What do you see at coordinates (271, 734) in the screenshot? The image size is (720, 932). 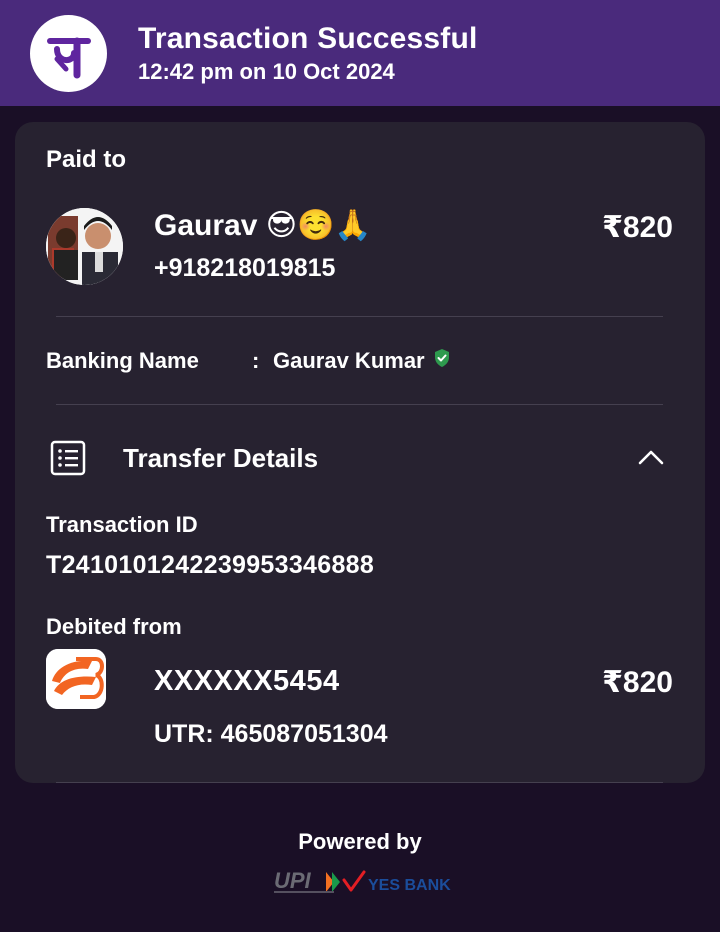 I see `utr-number: UTR: 465087051304` at bounding box center [271, 734].